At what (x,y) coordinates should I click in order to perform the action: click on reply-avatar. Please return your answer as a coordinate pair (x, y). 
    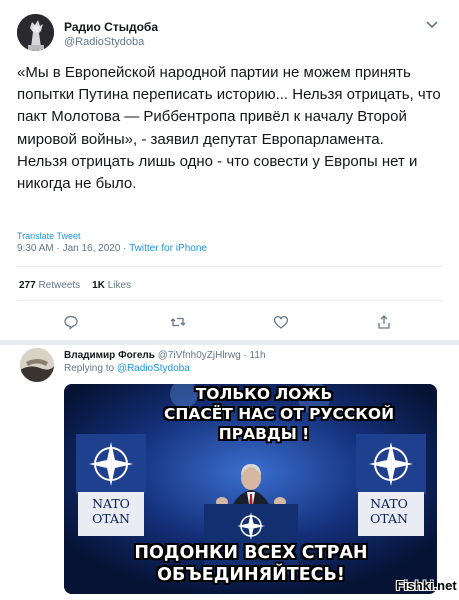
    Looking at the image, I should click on (37, 365).